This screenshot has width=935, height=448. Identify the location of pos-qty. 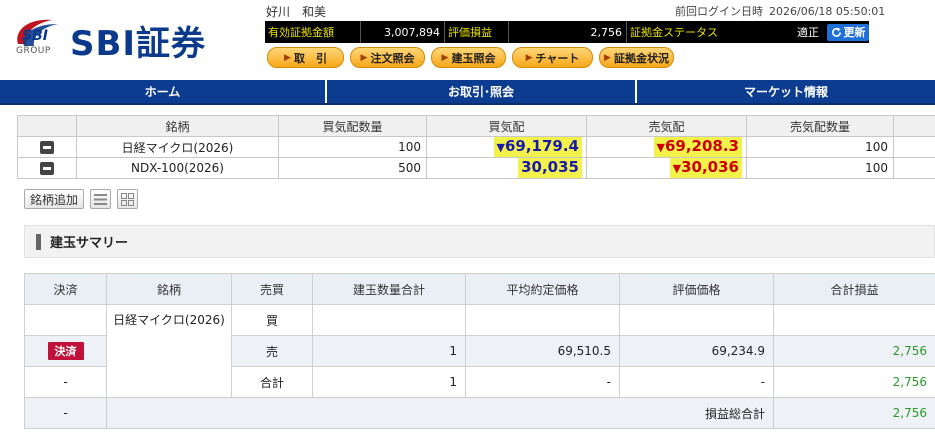
(389, 320).